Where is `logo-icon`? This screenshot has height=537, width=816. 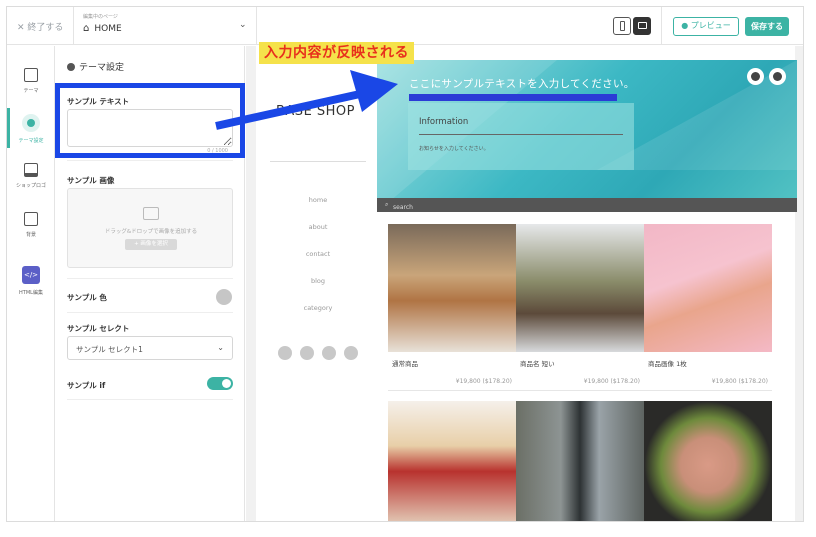 logo-icon is located at coordinates (31, 170).